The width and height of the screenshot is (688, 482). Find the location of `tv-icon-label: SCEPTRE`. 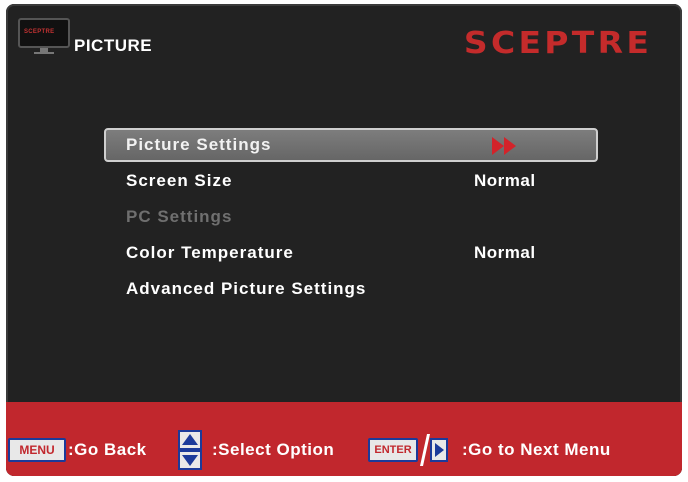

tv-icon-label: SCEPTRE is located at coordinates (39, 32).